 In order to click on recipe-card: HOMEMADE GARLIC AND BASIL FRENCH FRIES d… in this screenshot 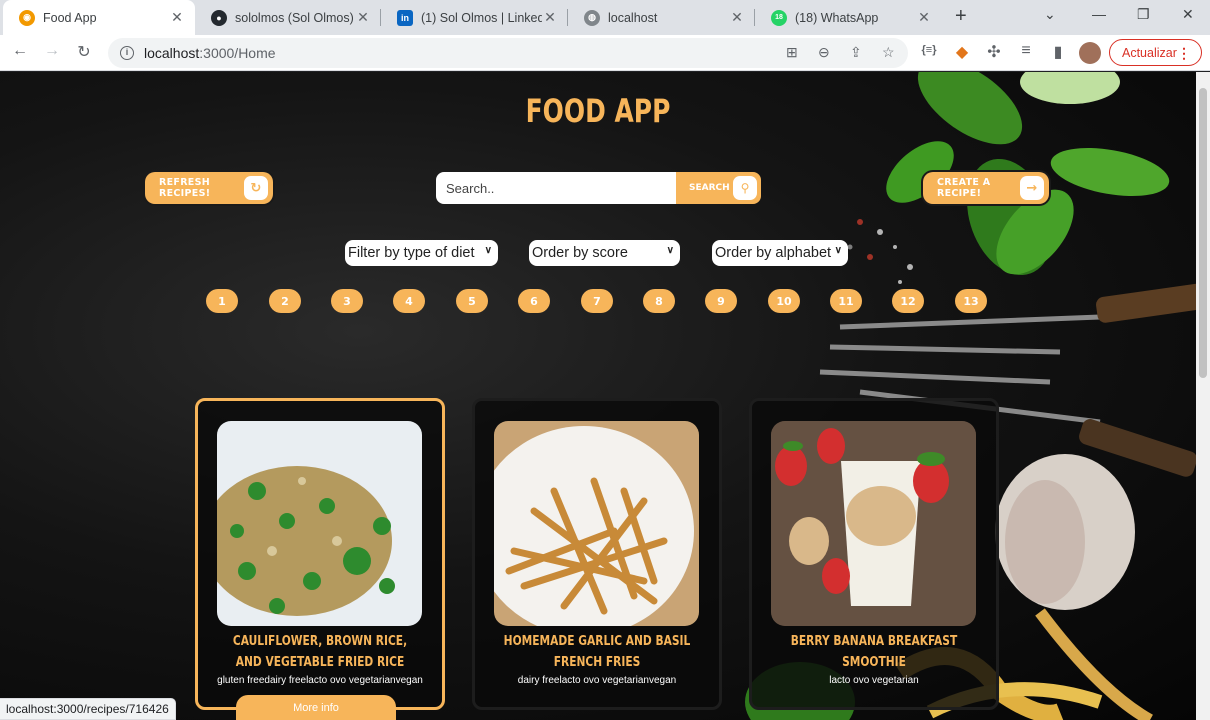, I will do `click(597, 554)`.